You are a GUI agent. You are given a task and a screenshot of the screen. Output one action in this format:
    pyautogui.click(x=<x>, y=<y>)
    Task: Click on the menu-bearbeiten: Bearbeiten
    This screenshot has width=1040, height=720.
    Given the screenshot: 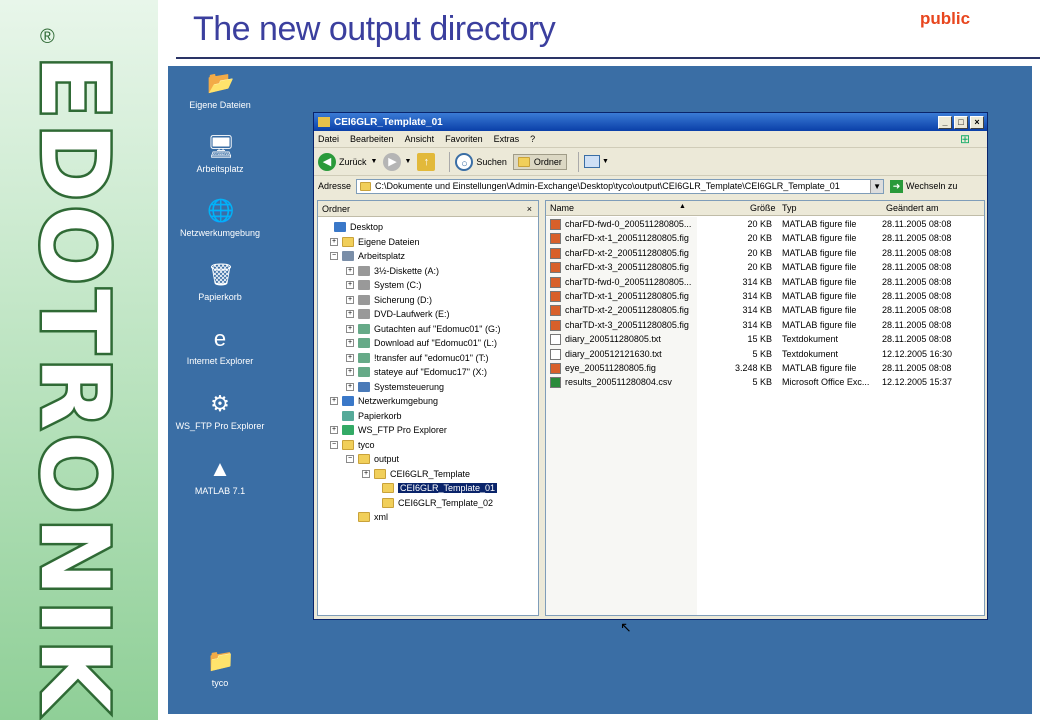 What is the action you would take?
    pyautogui.click(x=372, y=139)
    